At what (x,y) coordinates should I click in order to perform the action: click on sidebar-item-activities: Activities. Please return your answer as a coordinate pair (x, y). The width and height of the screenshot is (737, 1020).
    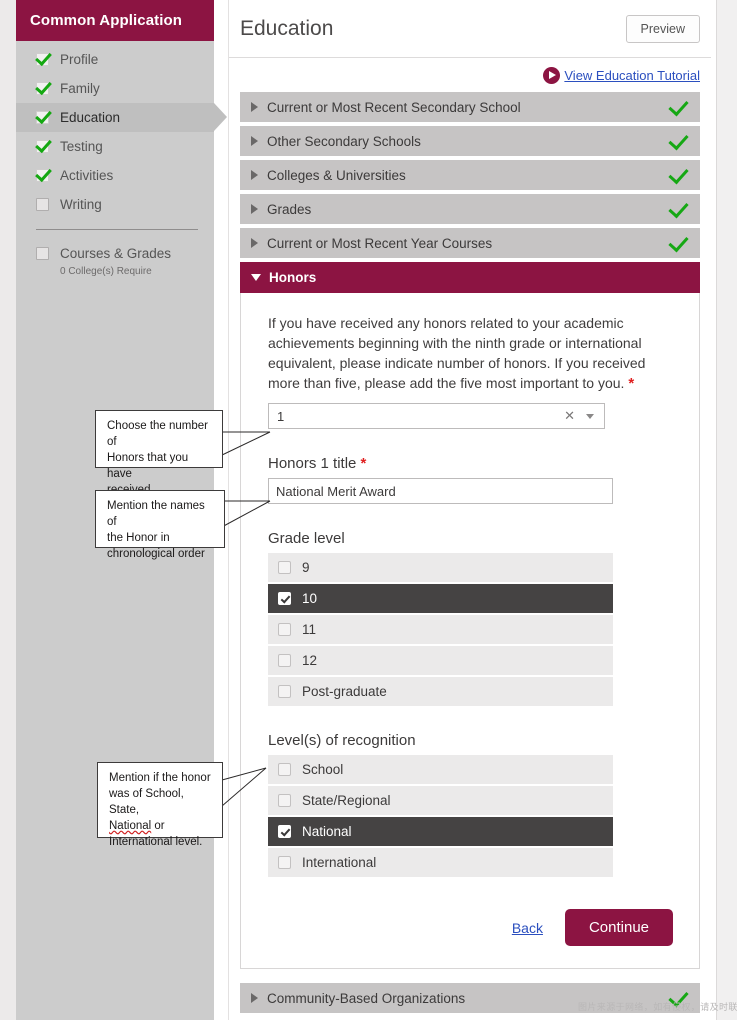
    Looking at the image, I should click on (115, 175).